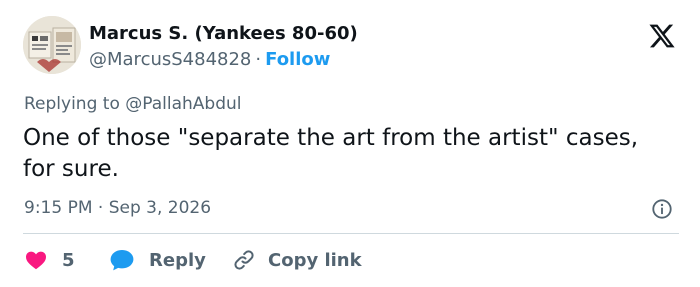 This screenshot has width=700, height=287. I want to click on tweet-timestamp: 9:15 PM · Sep 3, 2026, so click(117, 208).